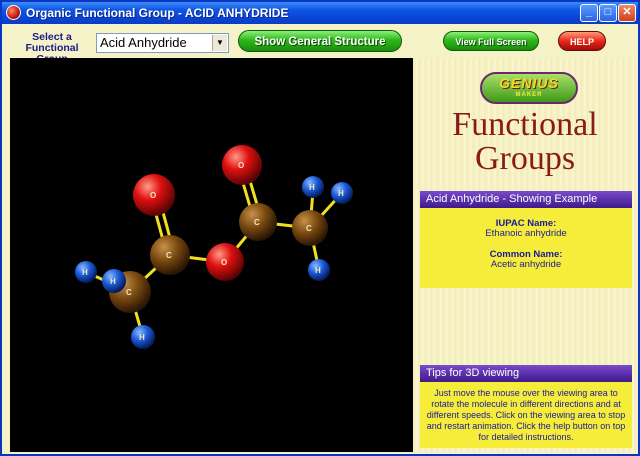 This screenshot has width=640, height=456. Describe the element at coordinates (526, 199) in the screenshot. I see `example-panel-title: Acid Anhydride - Showing Example` at that location.